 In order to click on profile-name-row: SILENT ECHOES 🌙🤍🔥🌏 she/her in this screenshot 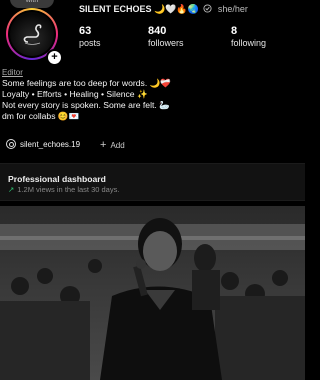, I will do `click(163, 9)`.